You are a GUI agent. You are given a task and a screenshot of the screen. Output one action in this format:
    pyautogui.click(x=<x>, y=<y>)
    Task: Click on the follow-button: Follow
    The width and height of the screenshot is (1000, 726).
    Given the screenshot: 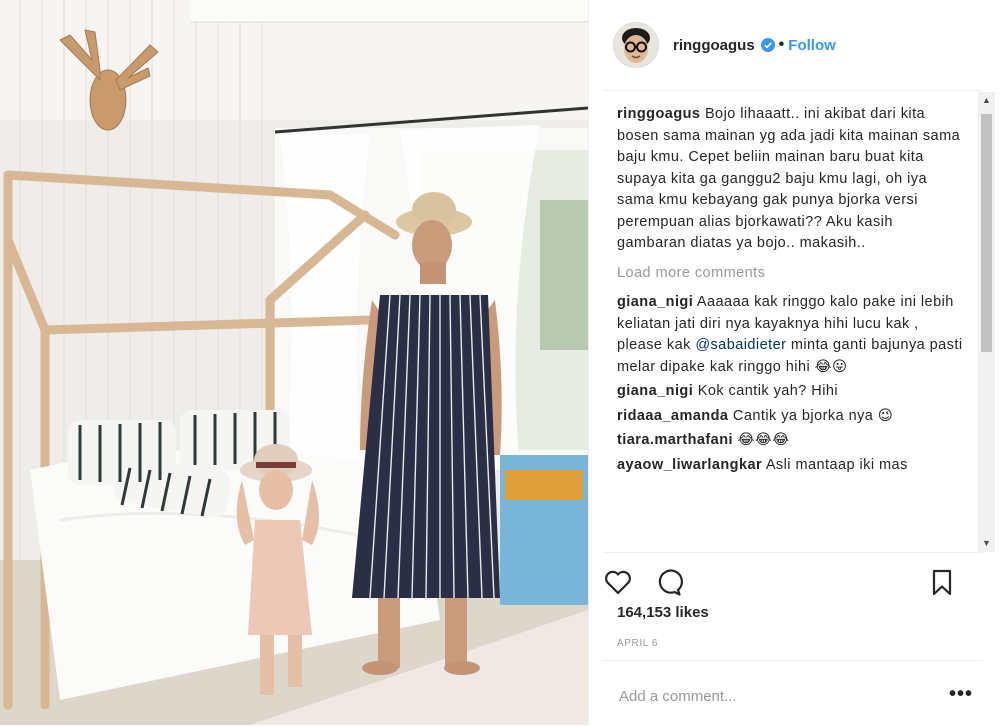 What is the action you would take?
    pyautogui.click(x=812, y=45)
    